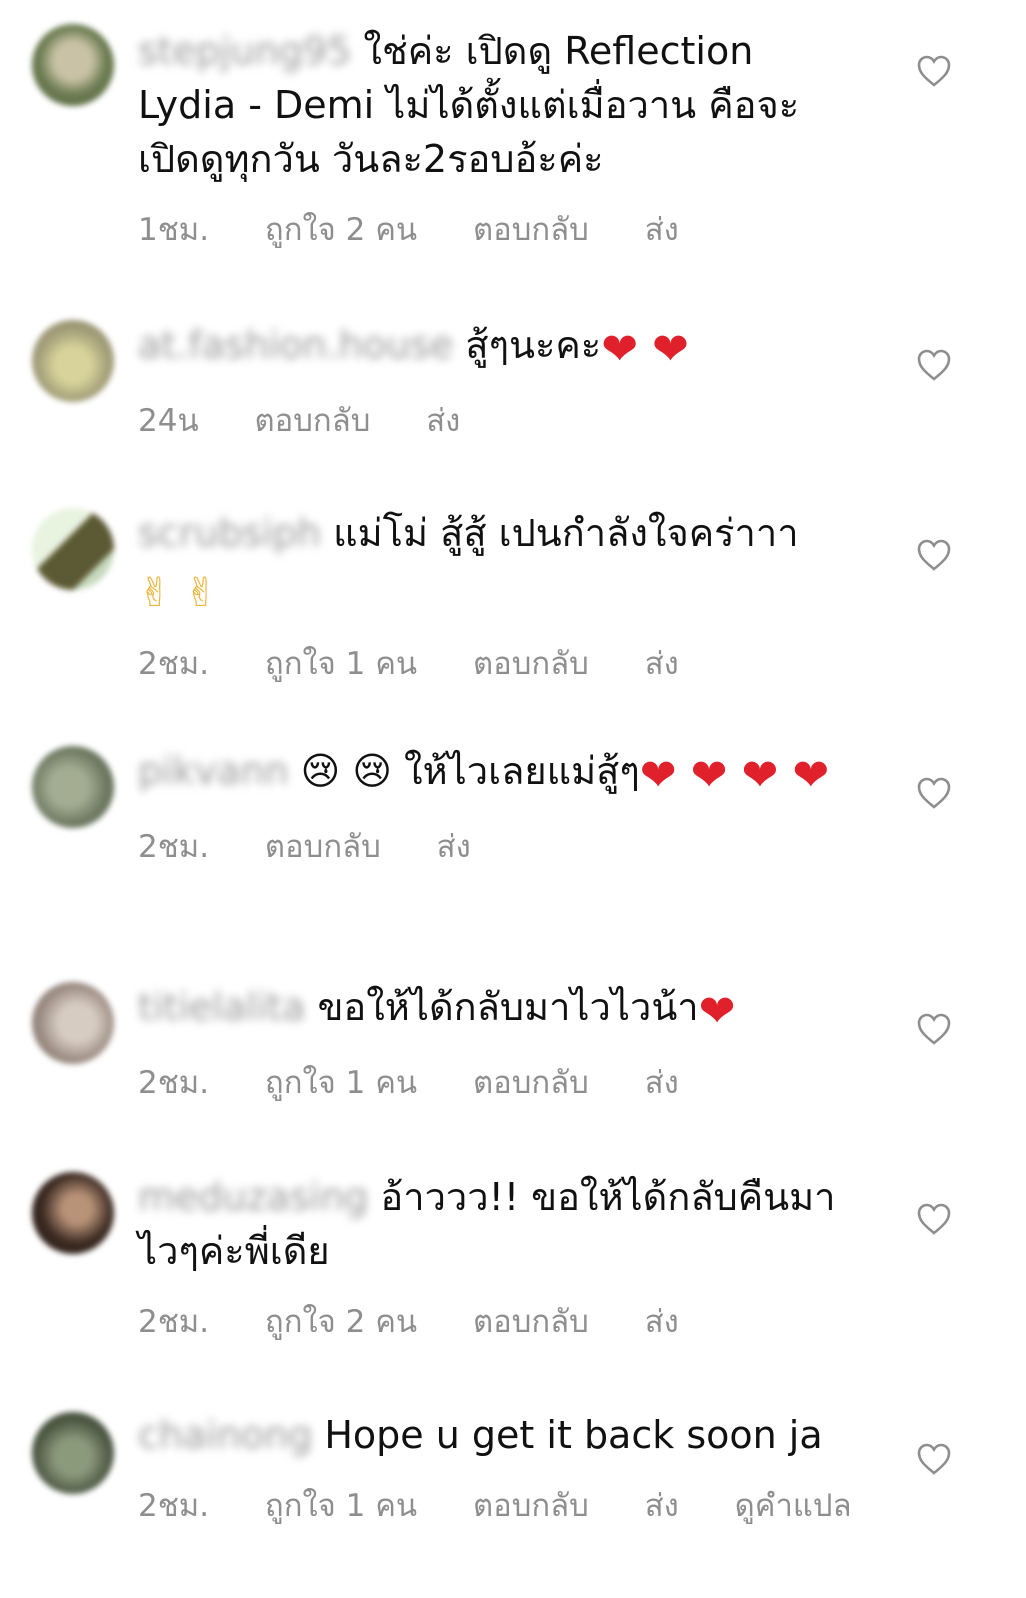 The image size is (1026, 1598). Describe the element at coordinates (645, 349) in the screenshot. I see `heart-emoji: ❤ ❤` at that location.